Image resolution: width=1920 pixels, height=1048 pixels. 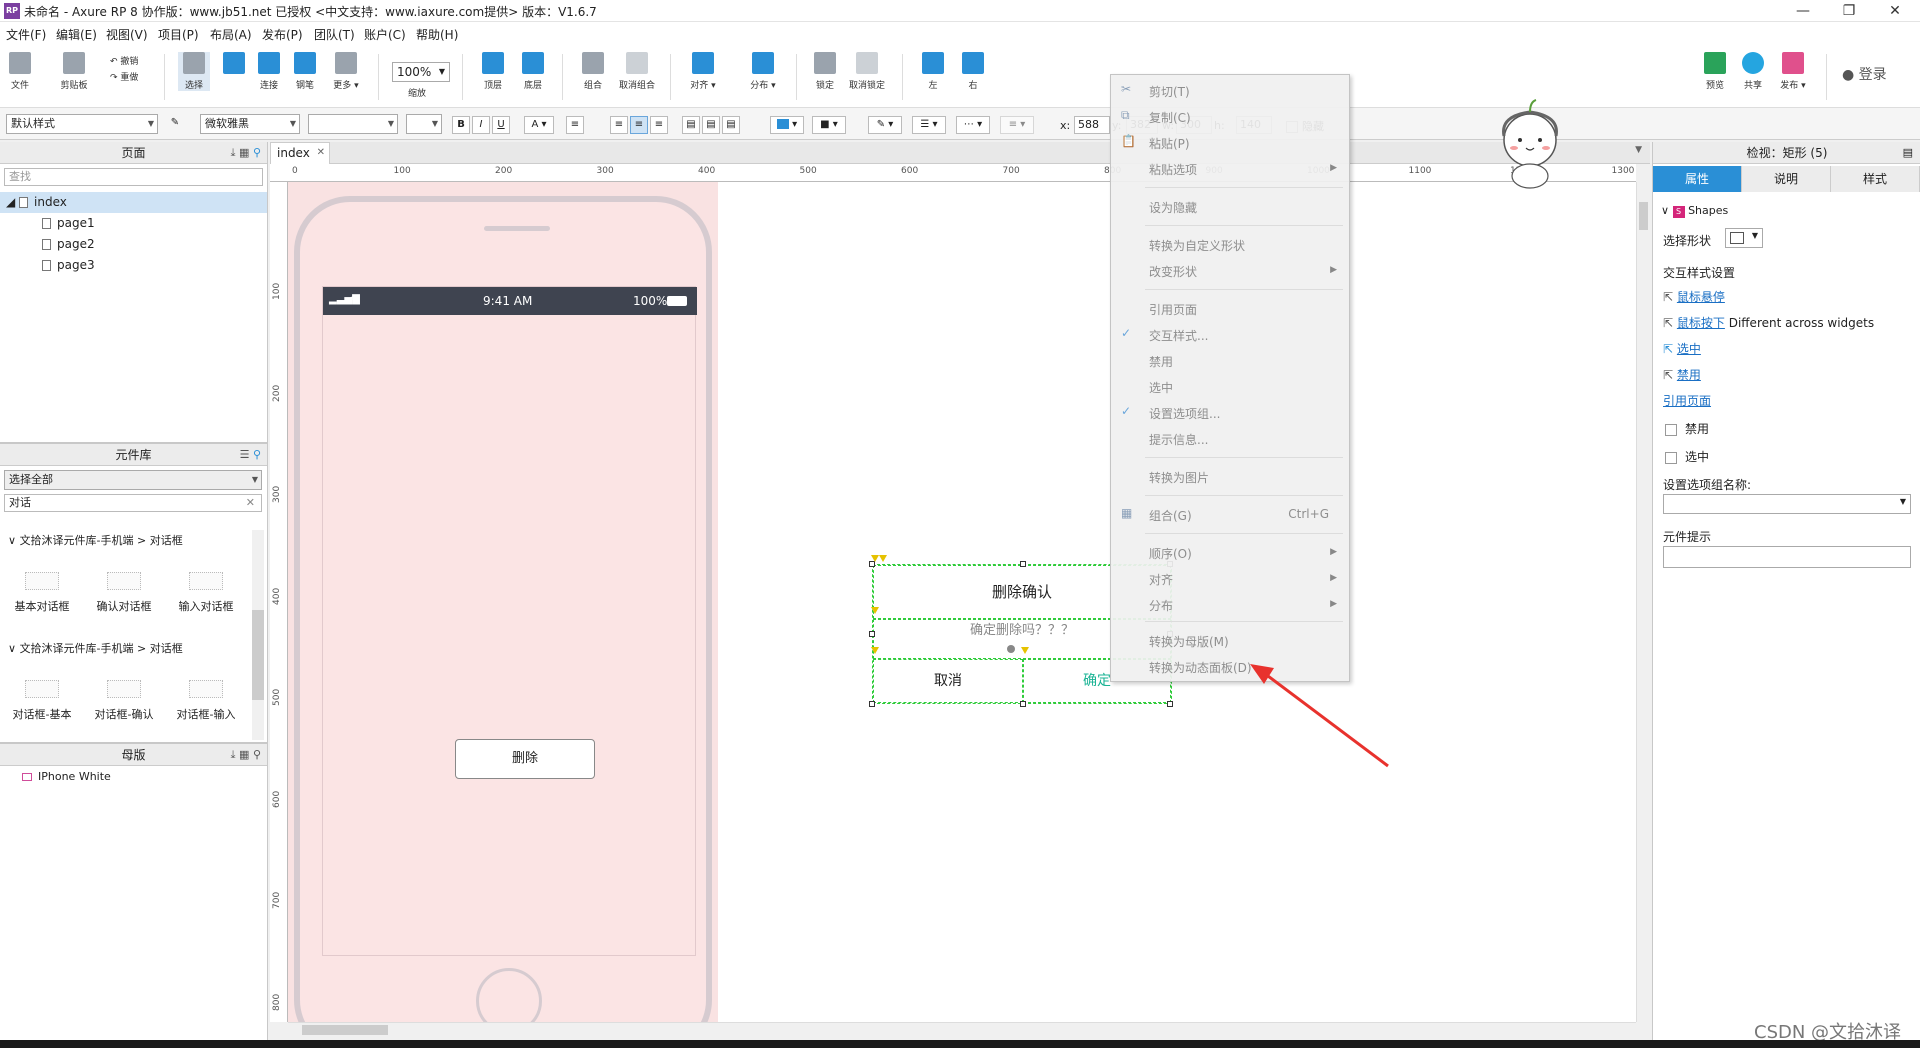 What do you see at coordinates (1786, 179) in the screenshot?
I see `tab-notes: 说明` at bounding box center [1786, 179].